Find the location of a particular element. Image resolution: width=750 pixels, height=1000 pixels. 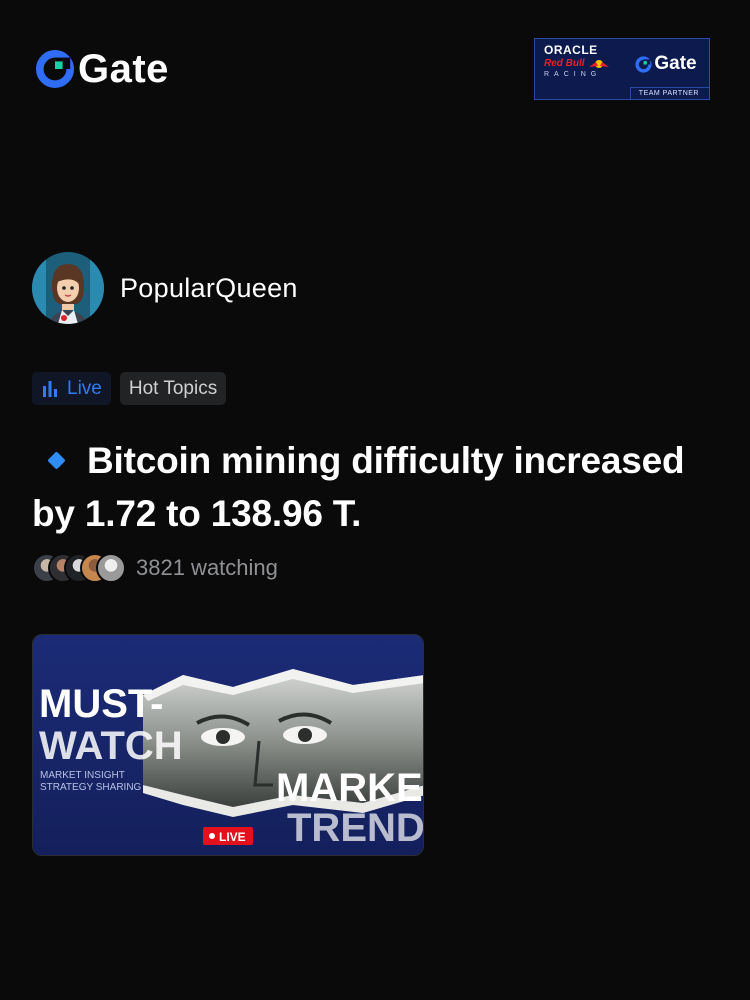

viewer-count: 3821 watching is located at coordinates (155, 568).